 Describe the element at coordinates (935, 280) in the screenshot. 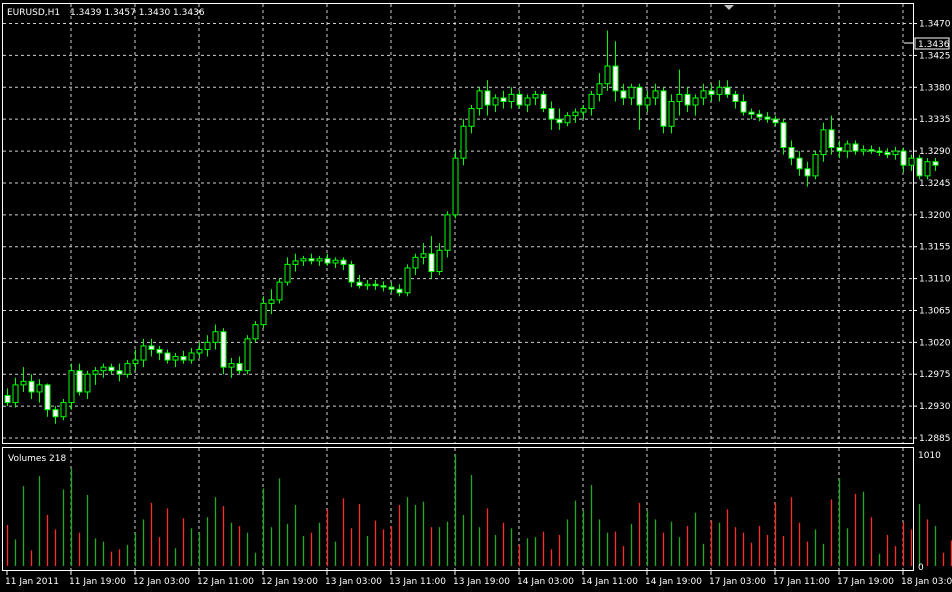

I see `price-tick-label: 1.3110` at that location.